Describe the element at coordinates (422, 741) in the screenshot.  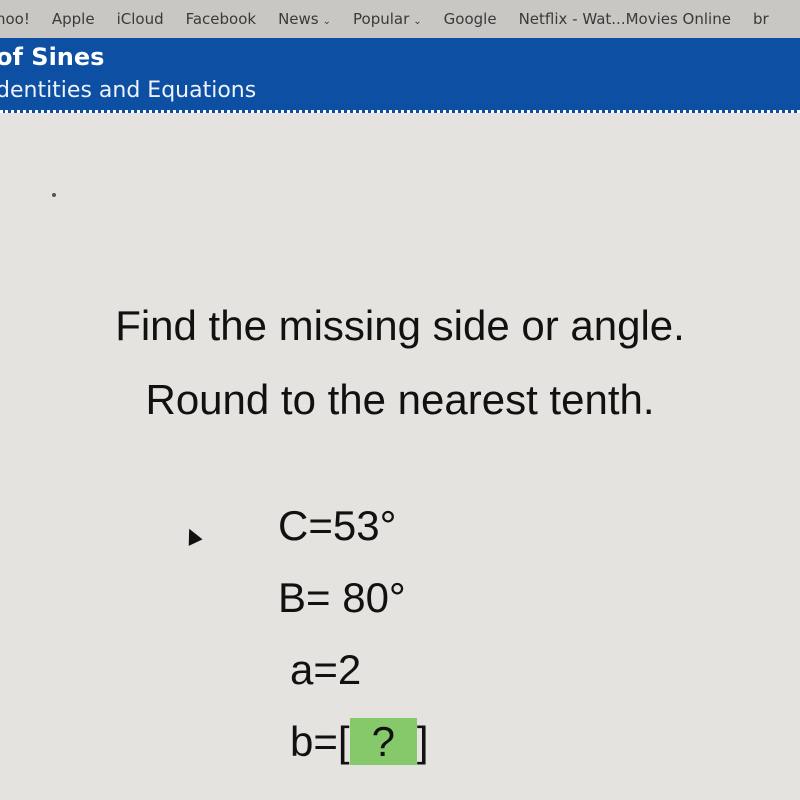
I see `answer-suffix: ]` at that location.